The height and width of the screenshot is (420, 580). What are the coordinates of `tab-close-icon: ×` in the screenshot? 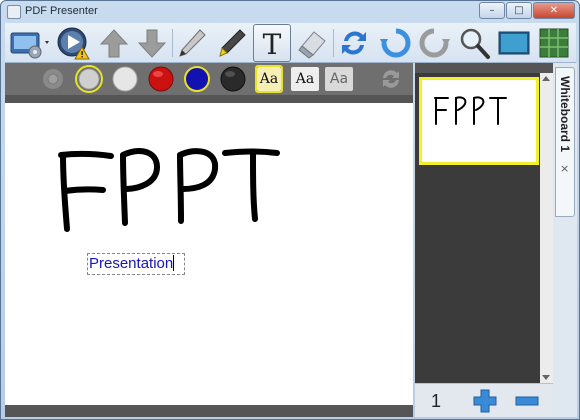 It's located at (564, 168).